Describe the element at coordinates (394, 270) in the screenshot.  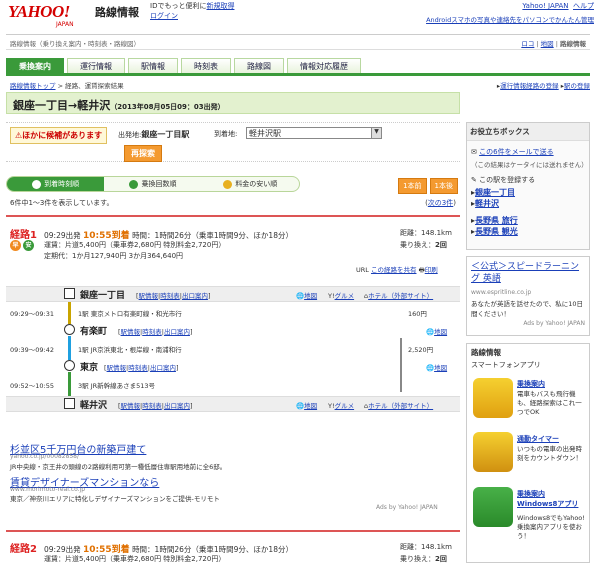
I see `share-route-link: この経路を共有` at that location.